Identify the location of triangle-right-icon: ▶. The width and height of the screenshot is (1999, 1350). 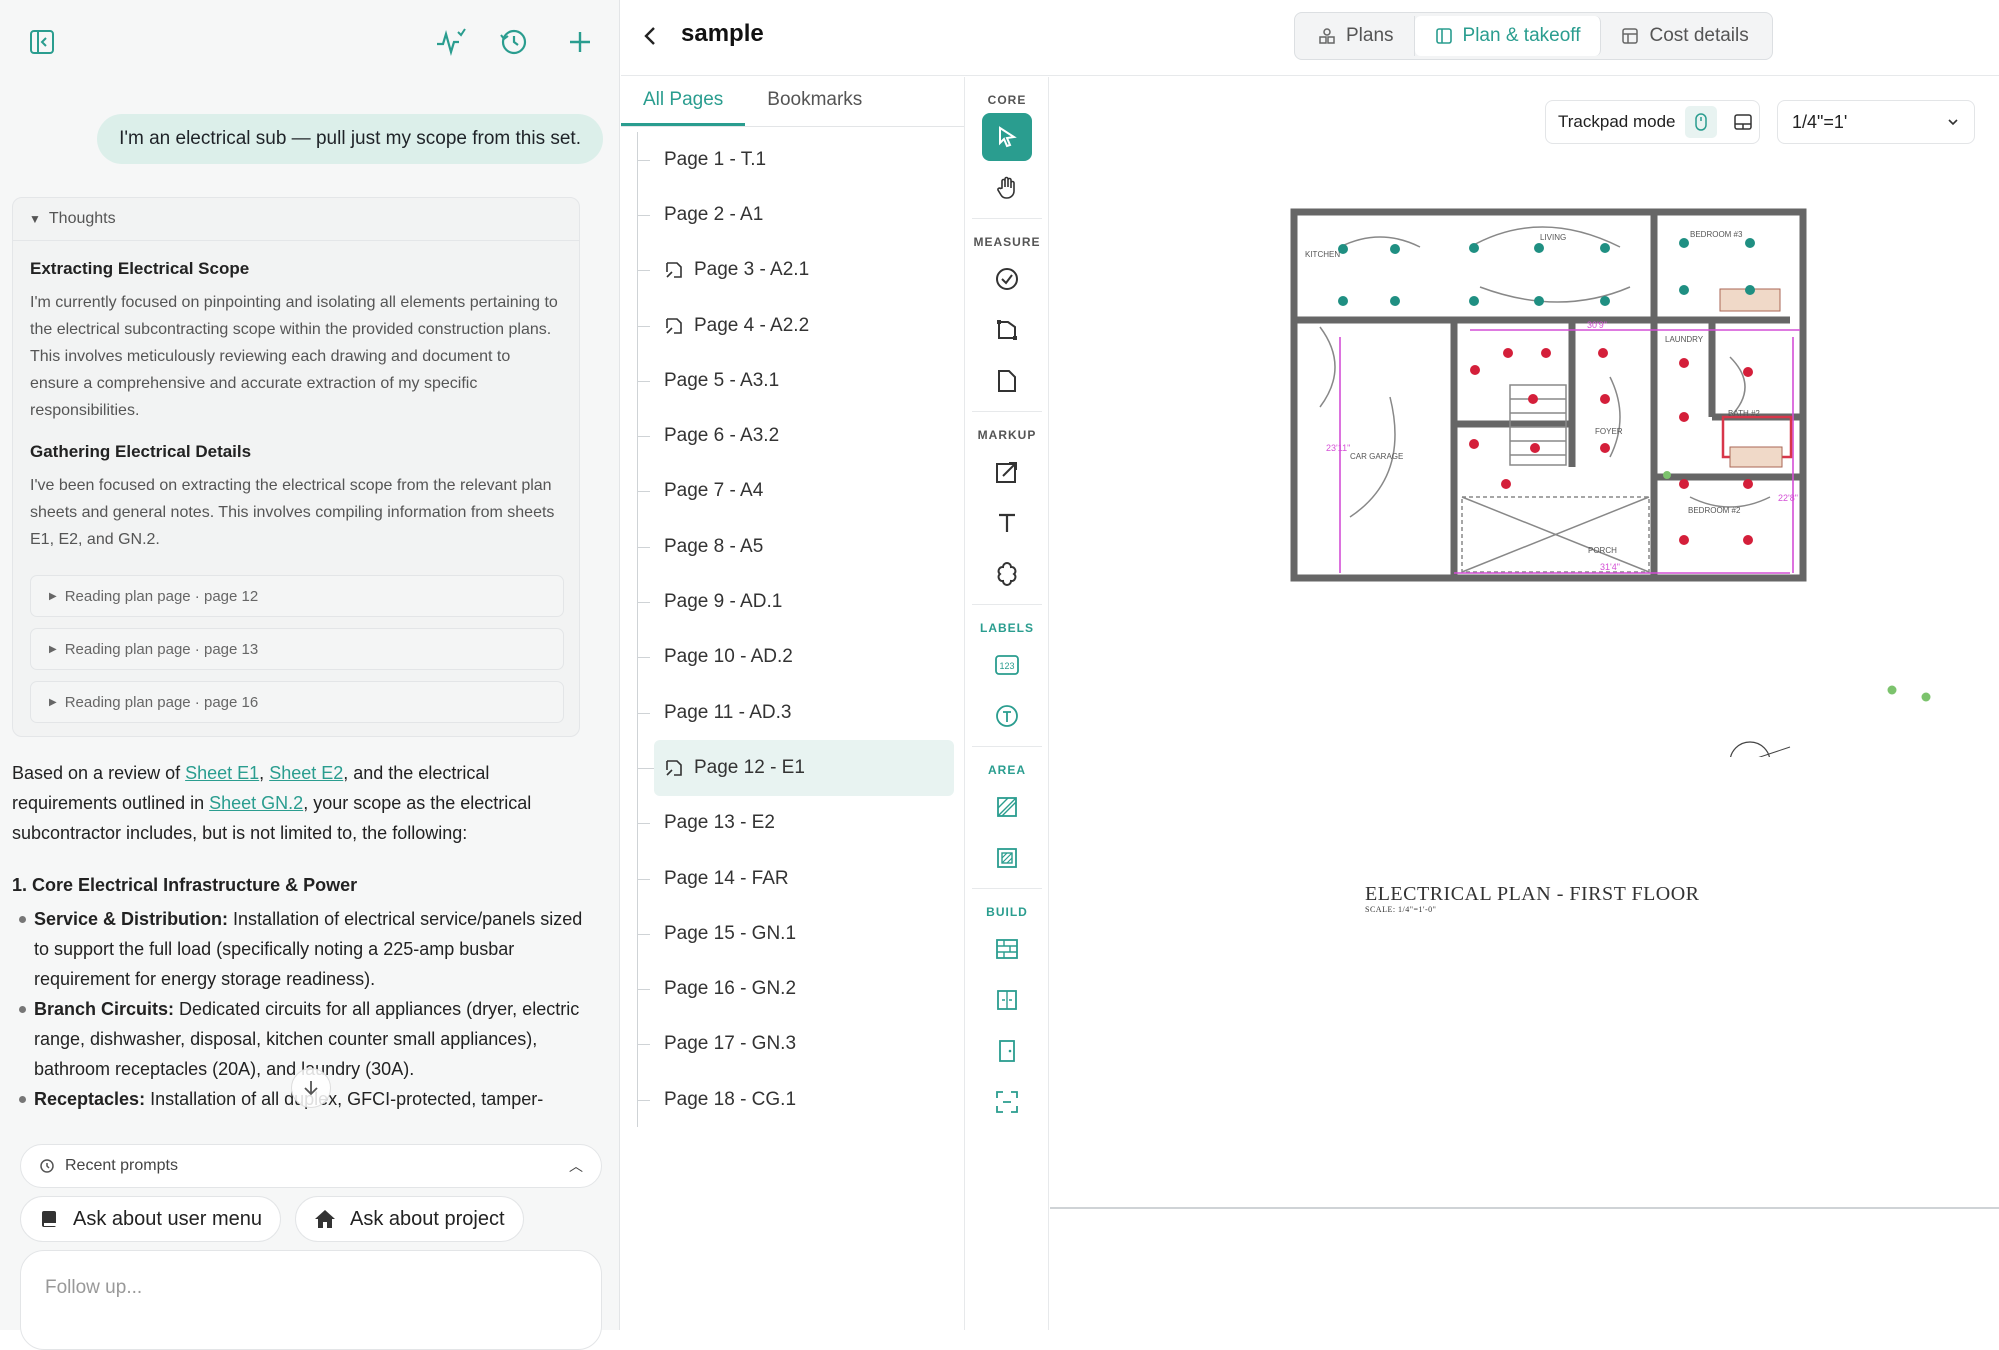
(53, 649).